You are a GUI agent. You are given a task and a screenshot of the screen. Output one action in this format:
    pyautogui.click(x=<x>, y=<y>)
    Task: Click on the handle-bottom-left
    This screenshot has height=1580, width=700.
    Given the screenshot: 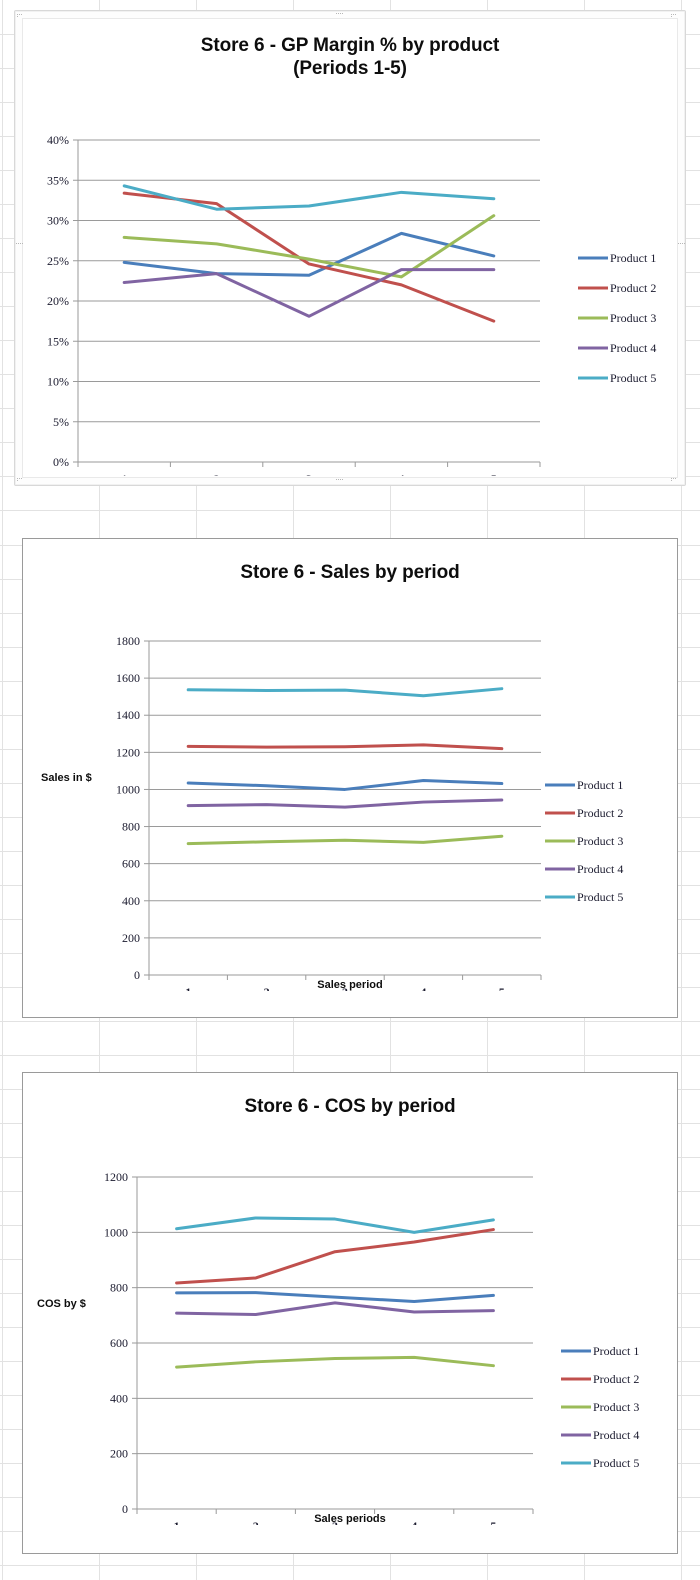 What is the action you would take?
    pyautogui.click(x=20, y=480)
    